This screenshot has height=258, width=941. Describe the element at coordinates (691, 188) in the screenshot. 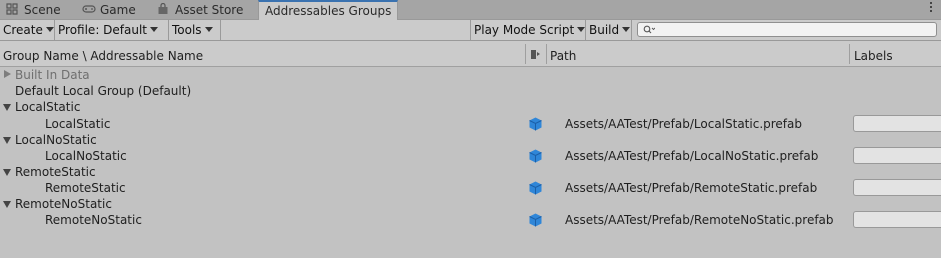

I see `entry-path: Assets/AATest/Prefab/RemoteStatic.prefab` at that location.